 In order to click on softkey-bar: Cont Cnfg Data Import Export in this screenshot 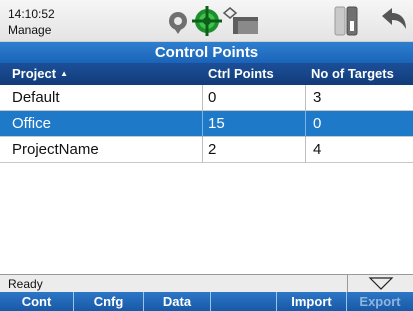, I will do `click(206, 301)`.